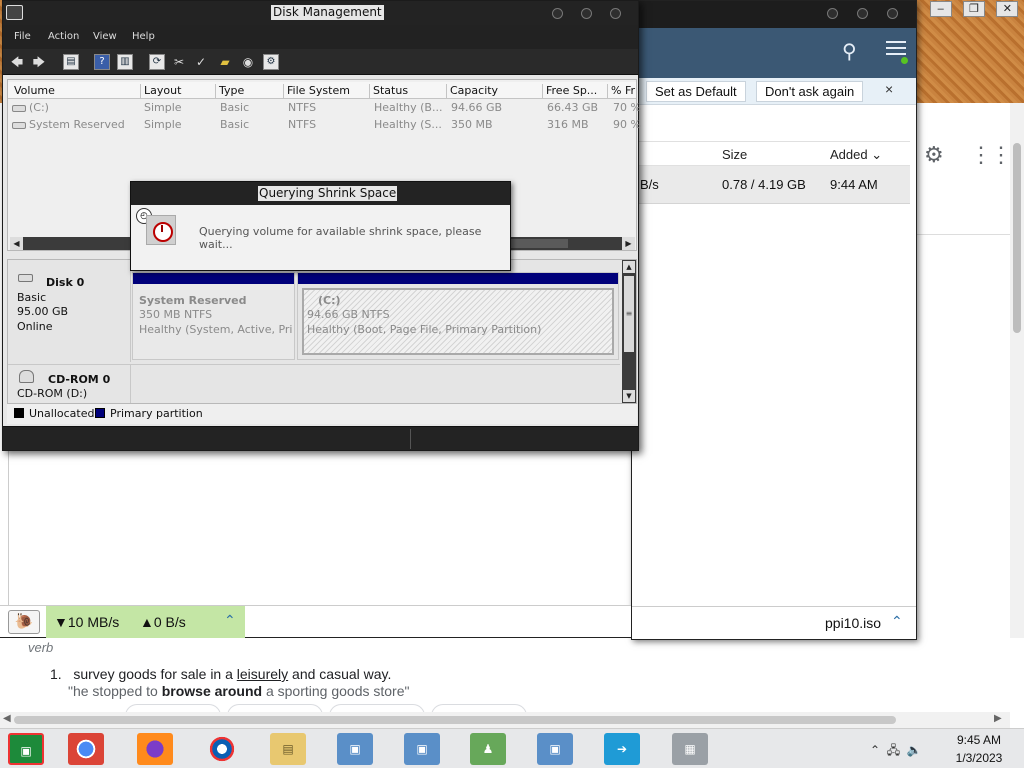 Image resolution: width=1024 pixels, height=768 pixels. Describe the element at coordinates (63, 36) in the screenshot. I see `menu-action: Action` at that location.